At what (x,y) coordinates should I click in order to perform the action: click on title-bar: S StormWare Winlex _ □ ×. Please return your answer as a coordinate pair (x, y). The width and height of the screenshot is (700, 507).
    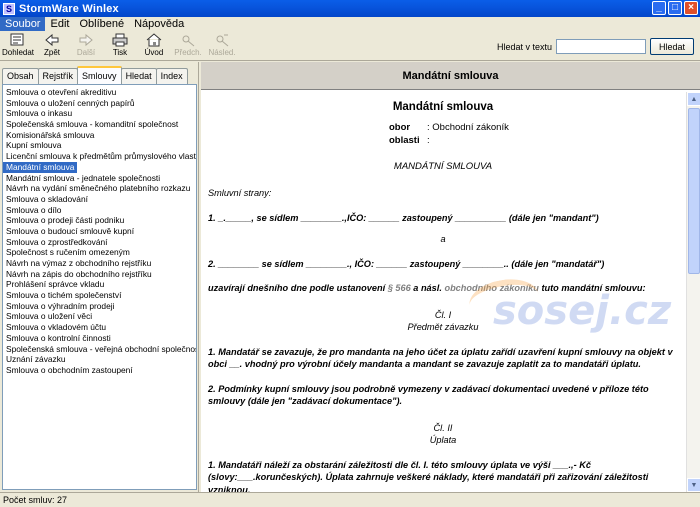
    Looking at the image, I should click on (350, 8).